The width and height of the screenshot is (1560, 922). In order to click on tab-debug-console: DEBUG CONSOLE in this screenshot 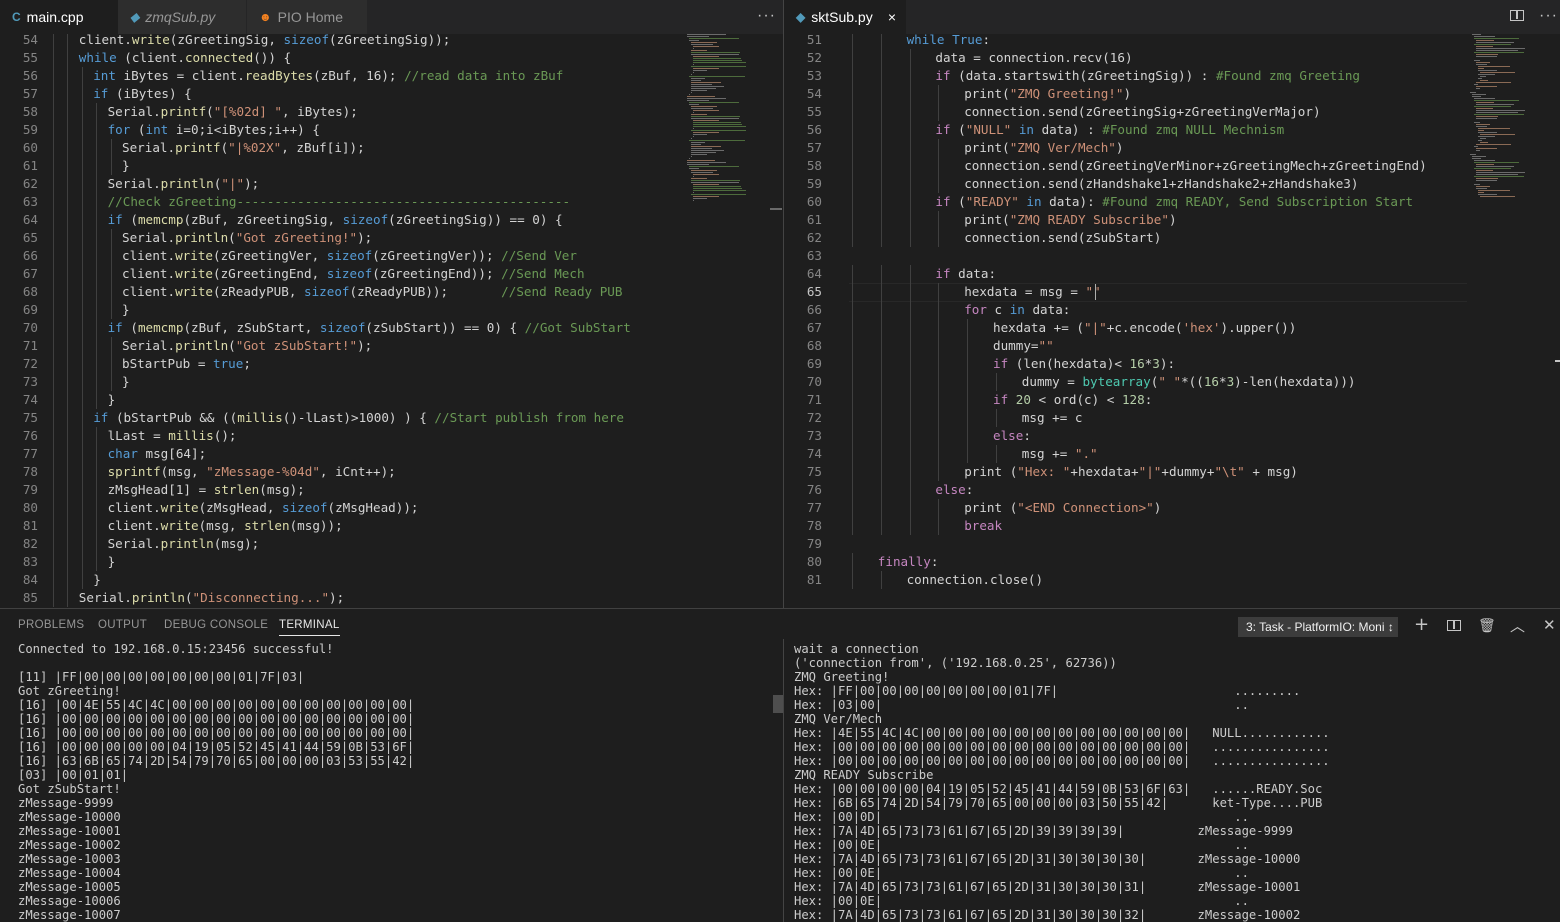, I will do `click(216, 625)`.